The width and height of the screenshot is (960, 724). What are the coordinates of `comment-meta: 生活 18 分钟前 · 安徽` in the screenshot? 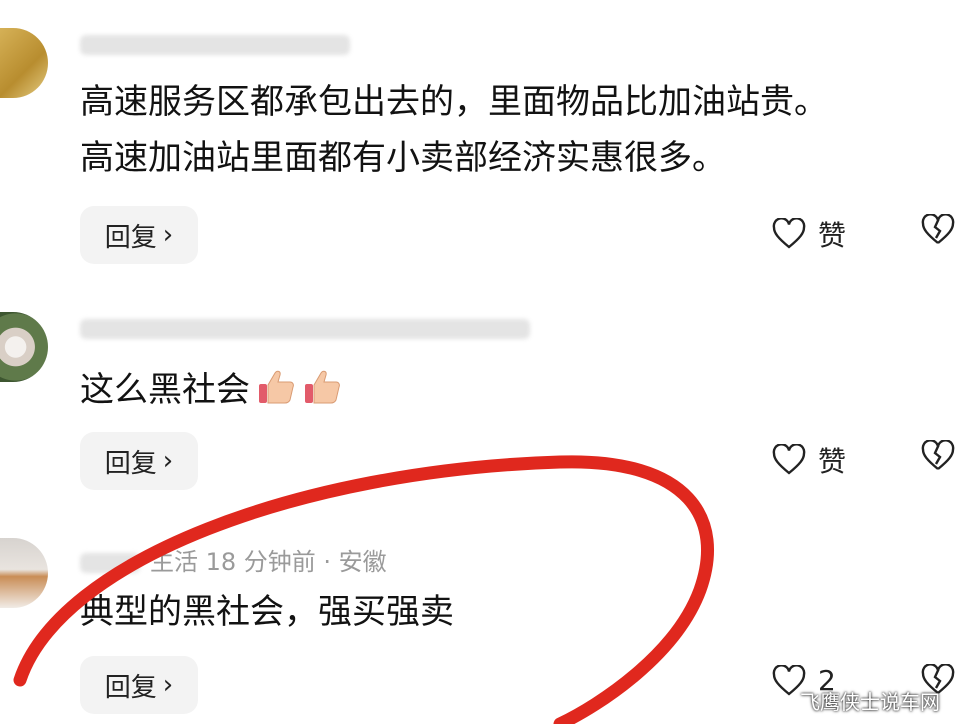 It's located at (233, 559).